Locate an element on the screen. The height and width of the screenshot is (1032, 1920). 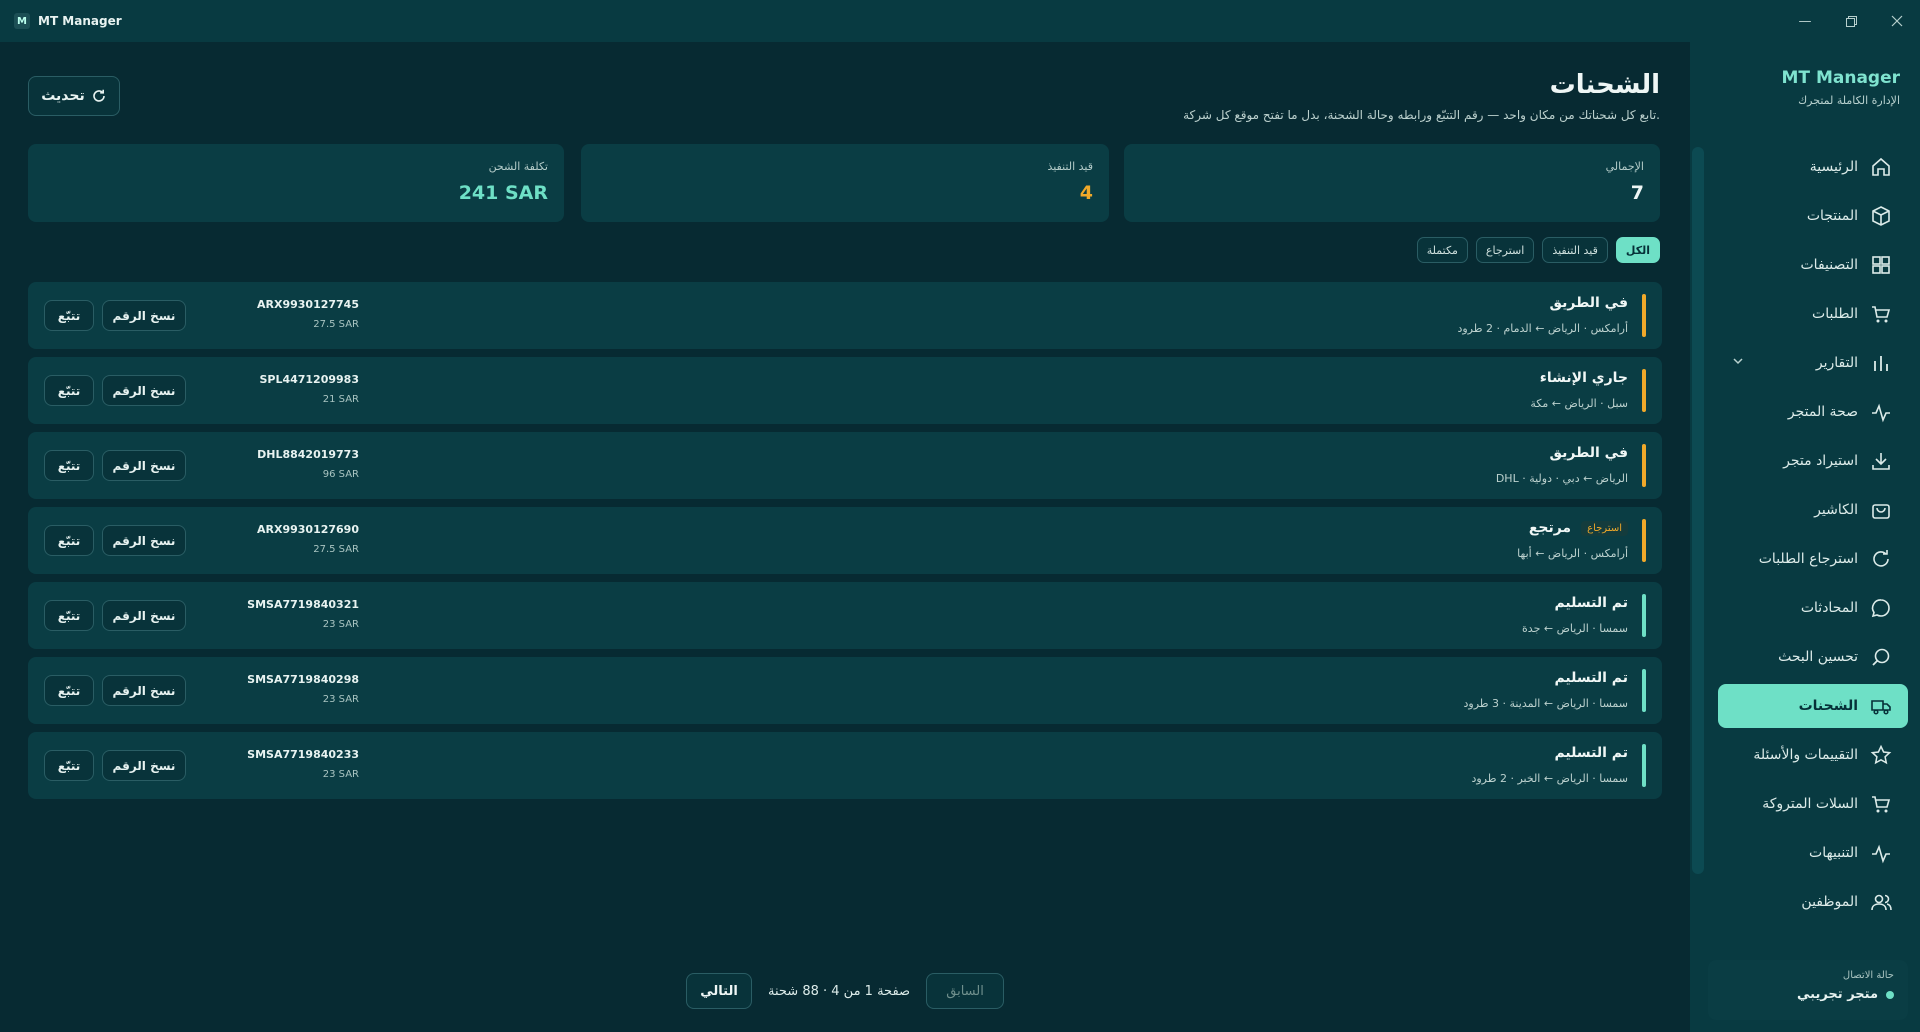
sidebar-item-box: المنتجات is located at coordinates (1813, 216).